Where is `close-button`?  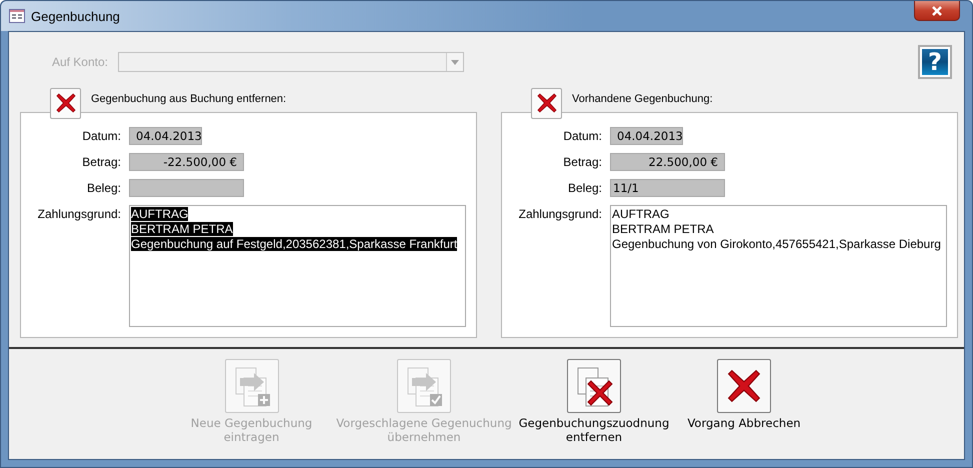 close-button is located at coordinates (937, 11).